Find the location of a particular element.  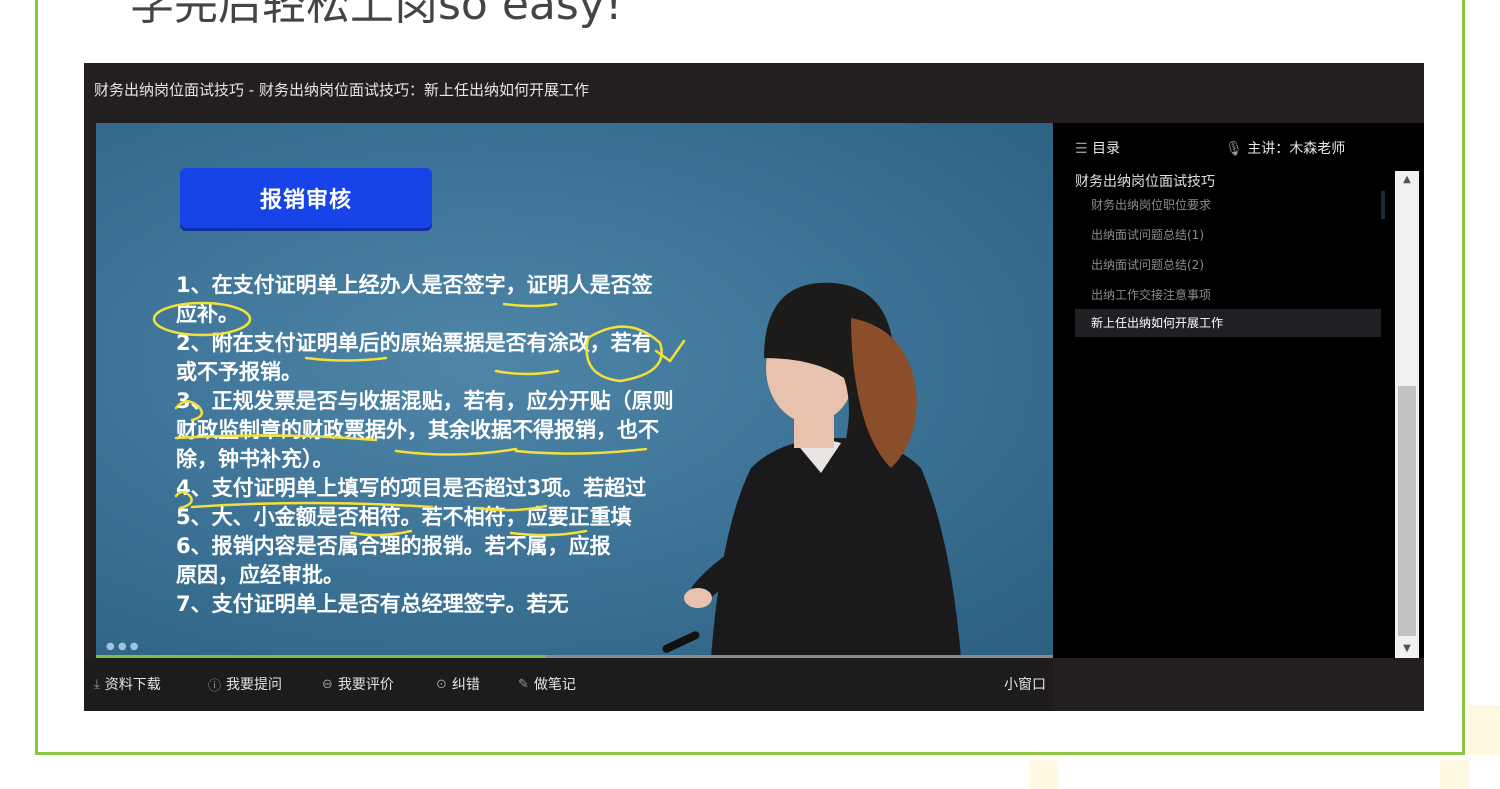

progress-fill is located at coordinates (321, 656).